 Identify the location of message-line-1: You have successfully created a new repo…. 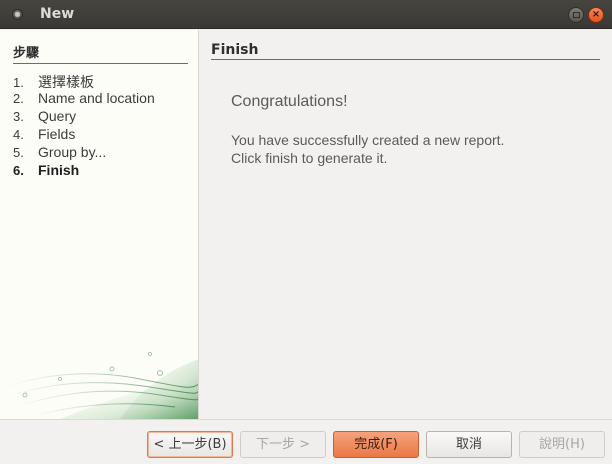
(368, 140).